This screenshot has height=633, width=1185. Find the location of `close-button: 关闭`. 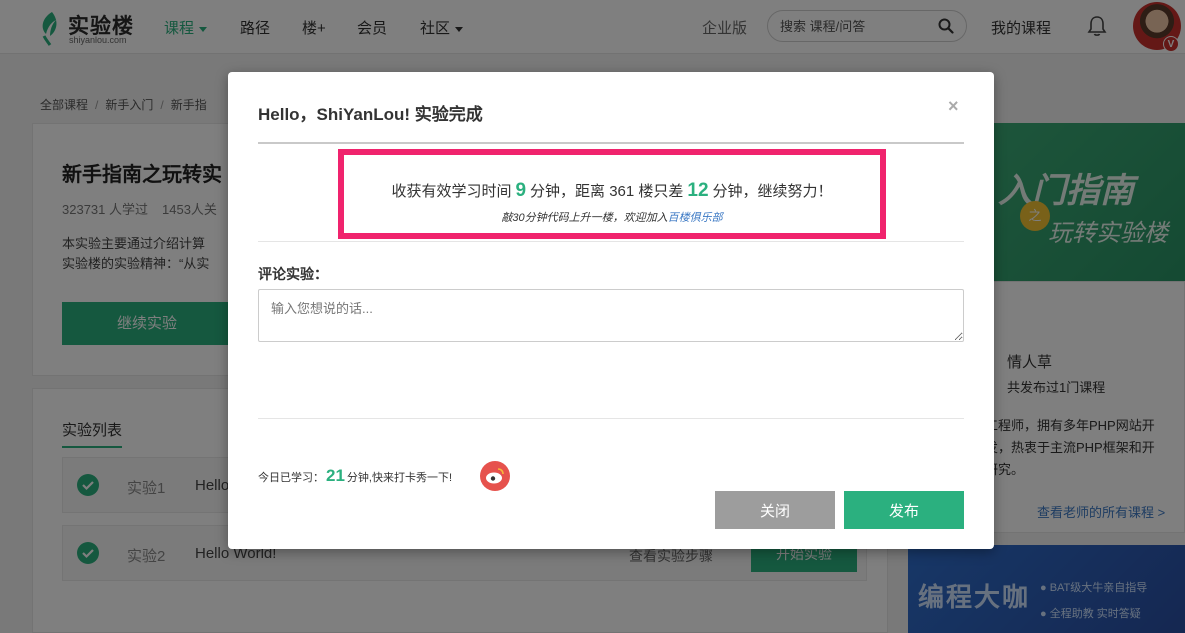

close-button: 关闭 is located at coordinates (775, 510).